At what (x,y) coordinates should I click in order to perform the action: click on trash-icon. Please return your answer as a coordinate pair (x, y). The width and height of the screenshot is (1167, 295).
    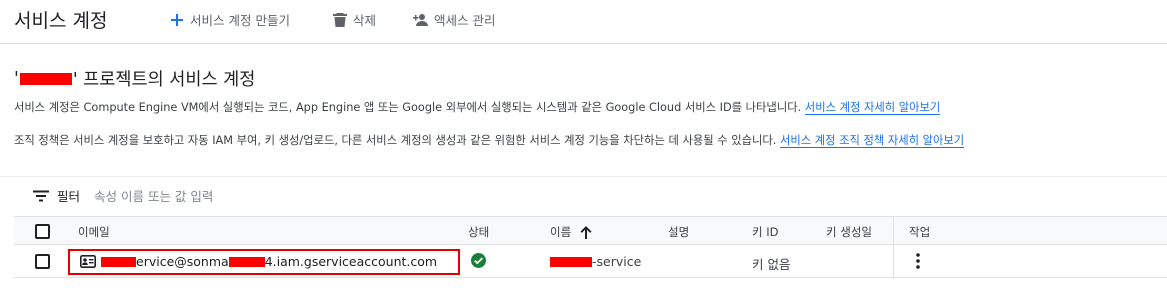
    Looking at the image, I should click on (340, 20).